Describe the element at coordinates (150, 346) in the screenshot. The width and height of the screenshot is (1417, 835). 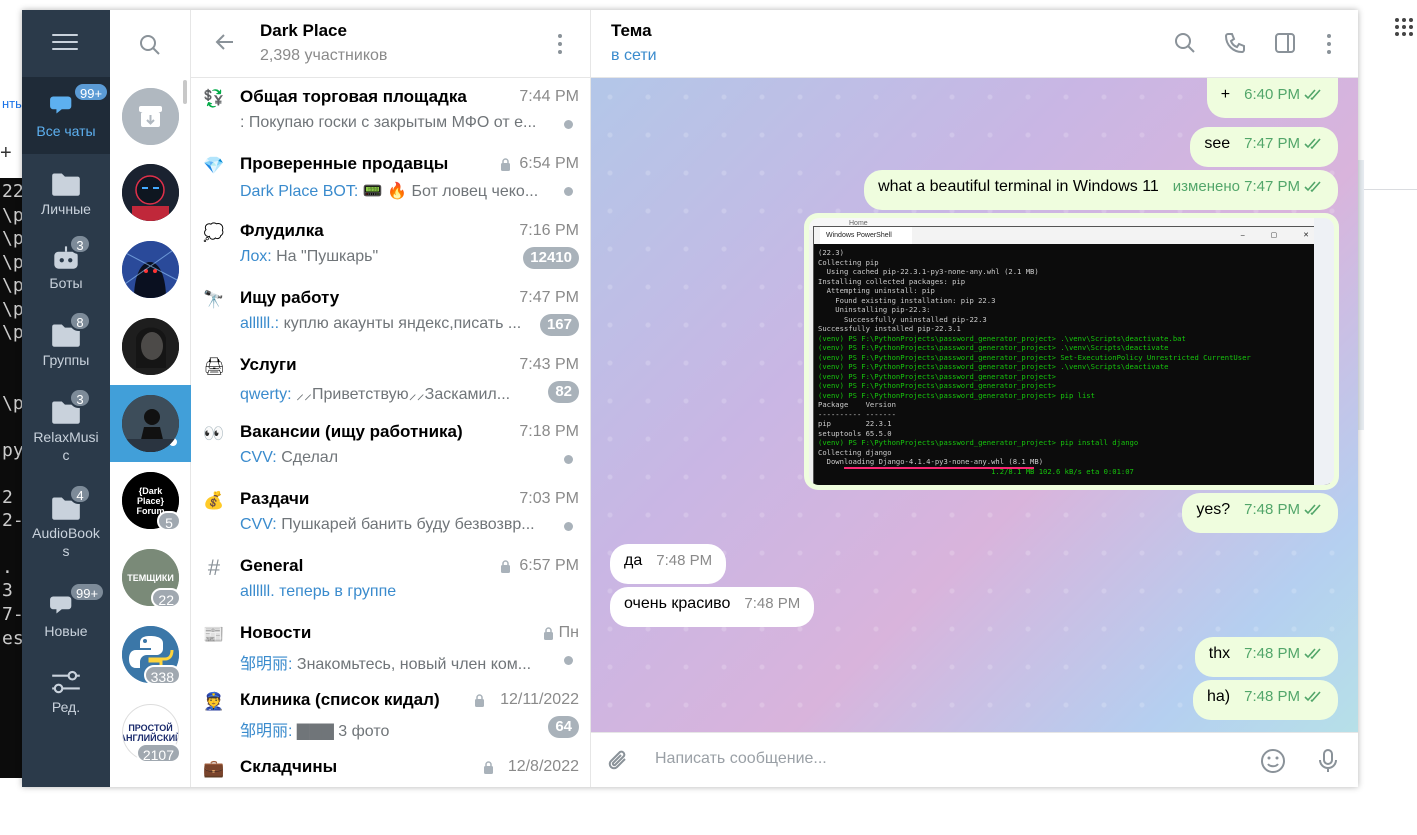
I see `avatar-girl` at that location.